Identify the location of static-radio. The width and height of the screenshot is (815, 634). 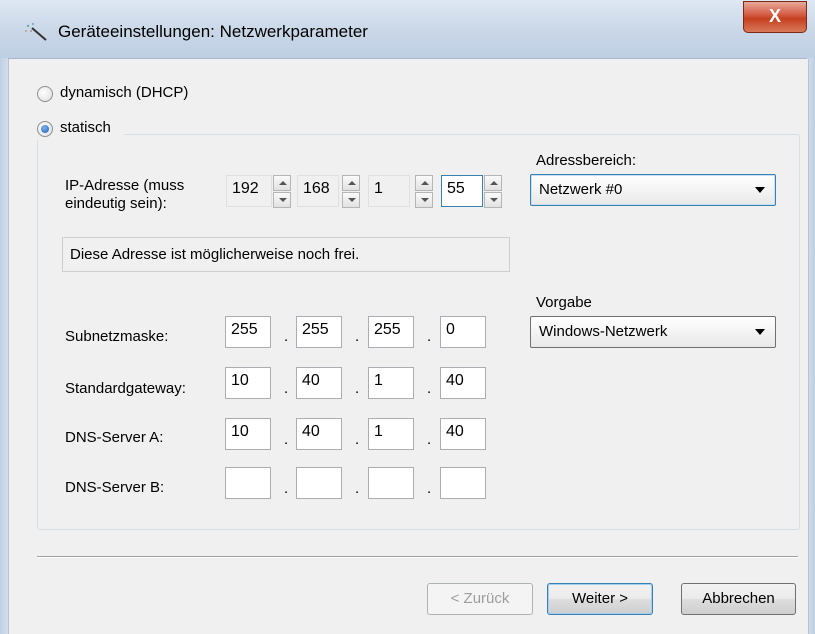
(45, 129).